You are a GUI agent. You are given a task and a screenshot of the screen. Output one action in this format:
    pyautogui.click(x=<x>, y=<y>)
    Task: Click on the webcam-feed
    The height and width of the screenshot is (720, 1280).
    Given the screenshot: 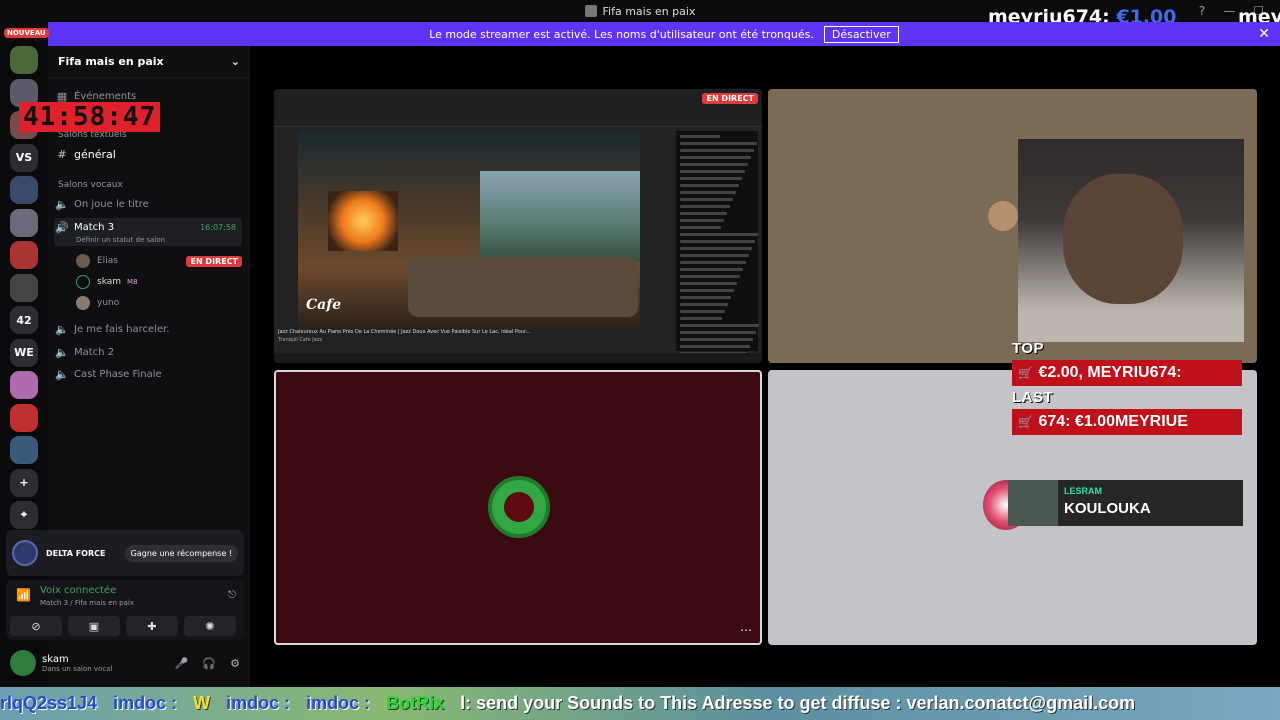 What is the action you would take?
    pyautogui.click(x=1131, y=240)
    